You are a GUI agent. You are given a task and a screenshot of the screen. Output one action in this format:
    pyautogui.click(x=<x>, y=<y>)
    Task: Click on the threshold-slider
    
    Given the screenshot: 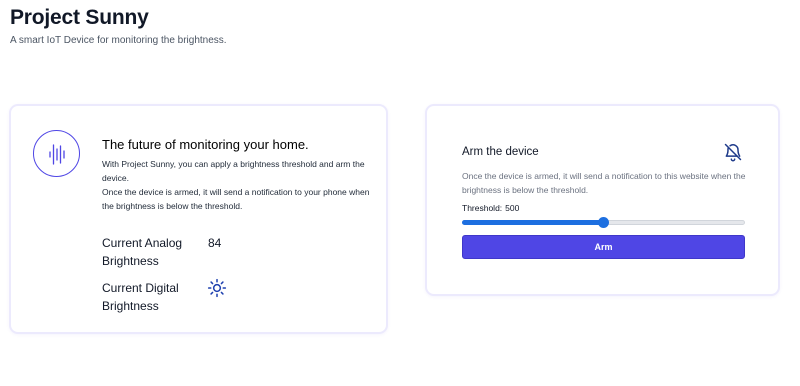 What is the action you would take?
    pyautogui.click(x=603, y=223)
    